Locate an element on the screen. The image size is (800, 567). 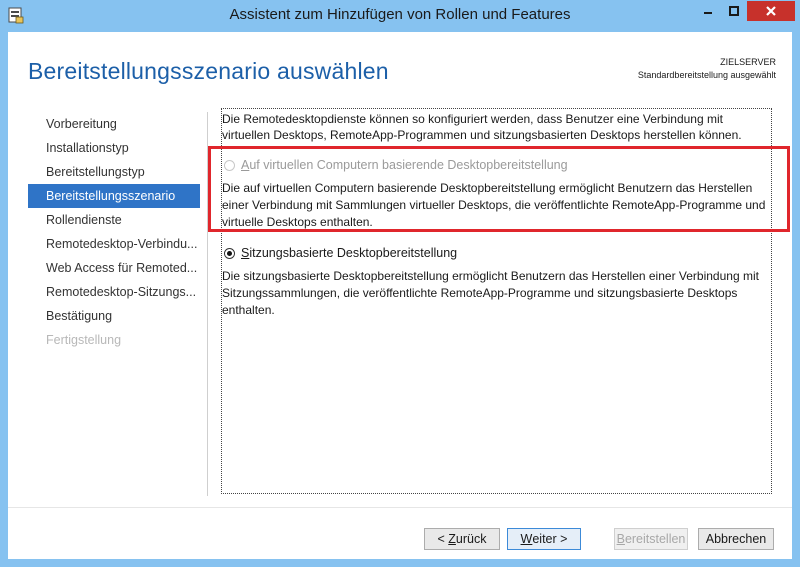
cancel-button: Abbrechen is located at coordinates (736, 539).